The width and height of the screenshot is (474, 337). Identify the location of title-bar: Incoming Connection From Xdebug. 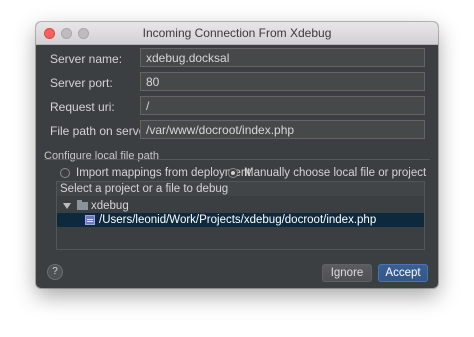
(237, 33).